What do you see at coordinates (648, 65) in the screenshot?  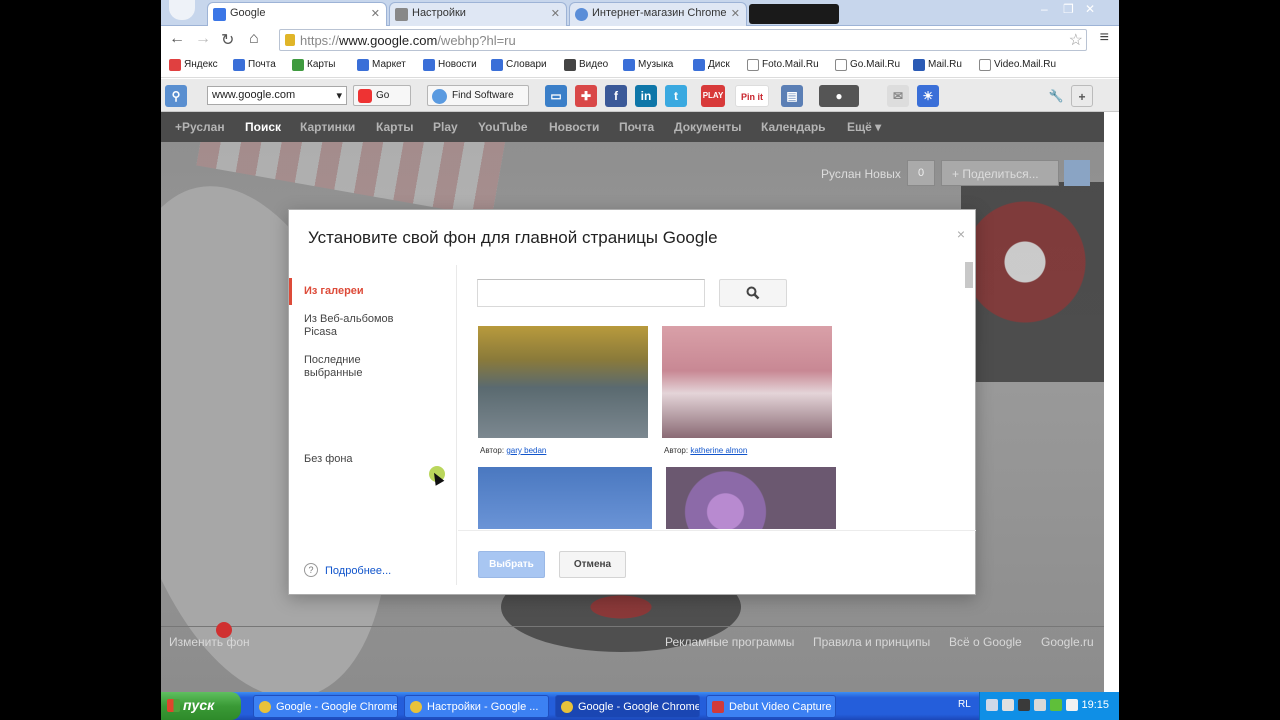 I see `bookmark-item: Музыка` at bounding box center [648, 65].